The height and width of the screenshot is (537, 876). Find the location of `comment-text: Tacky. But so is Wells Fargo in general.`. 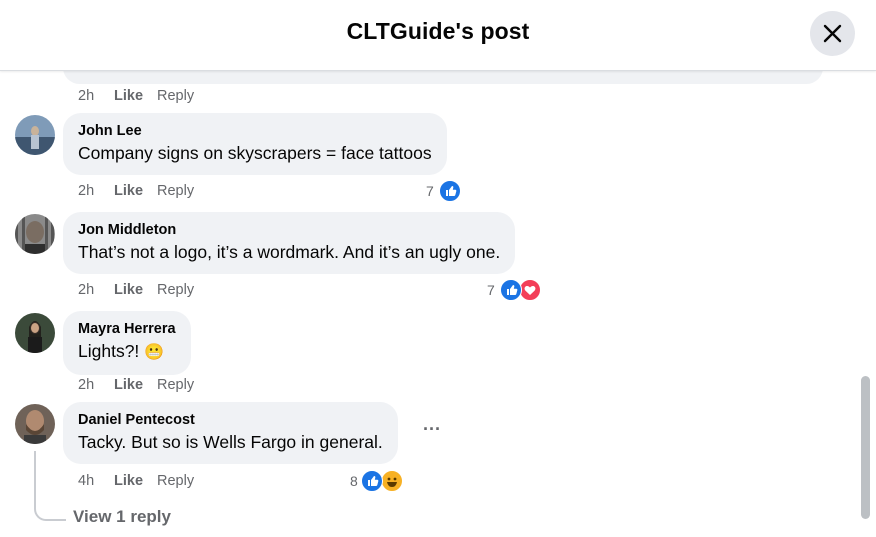

comment-text: Tacky. But so is Wells Fargo in general. is located at coordinates (230, 442).